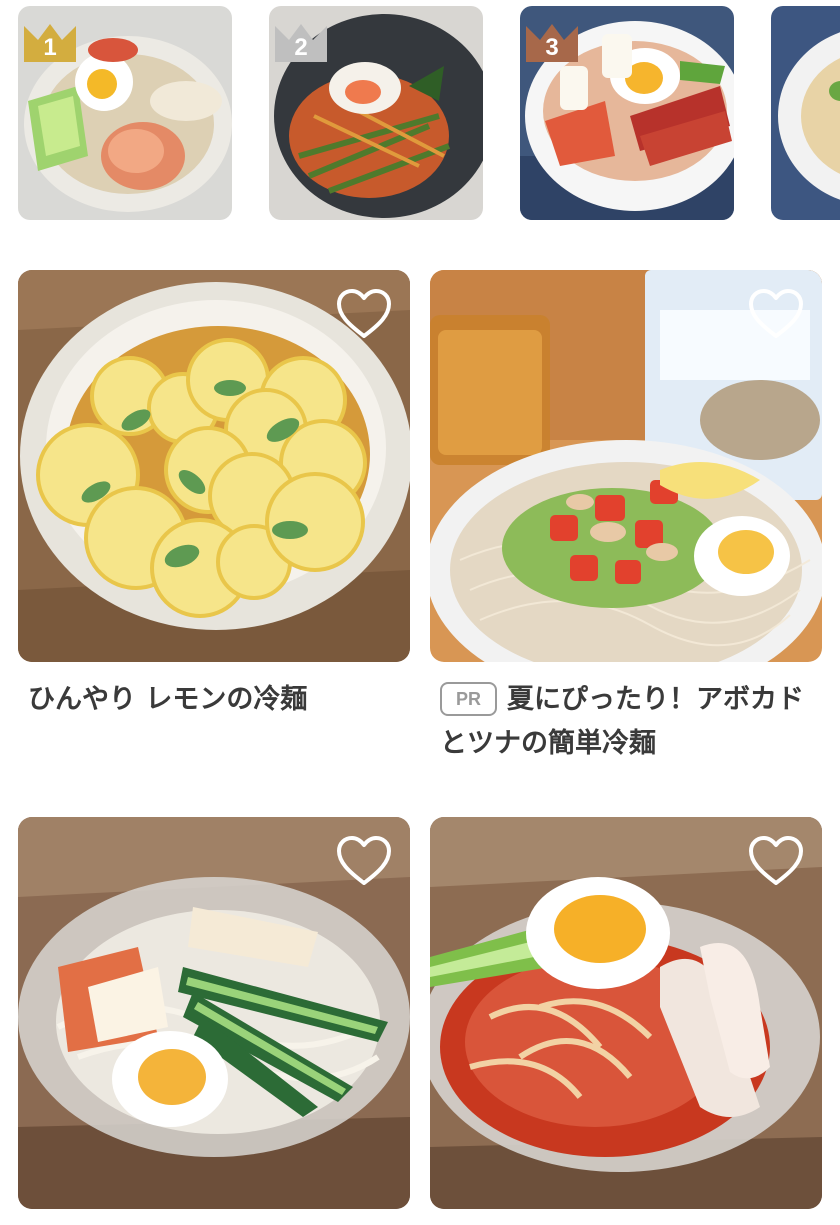 The image size is (840, 1225). I want to click on rank-crown-icon: 3, so click(552, 43).